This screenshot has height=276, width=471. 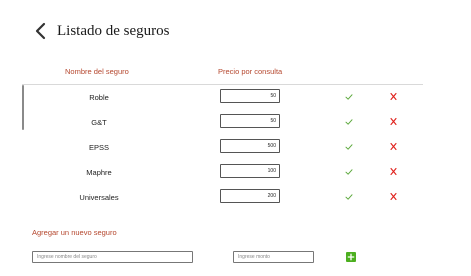 I want to click on insurance-name: G&T, so click(x=99, y=122).